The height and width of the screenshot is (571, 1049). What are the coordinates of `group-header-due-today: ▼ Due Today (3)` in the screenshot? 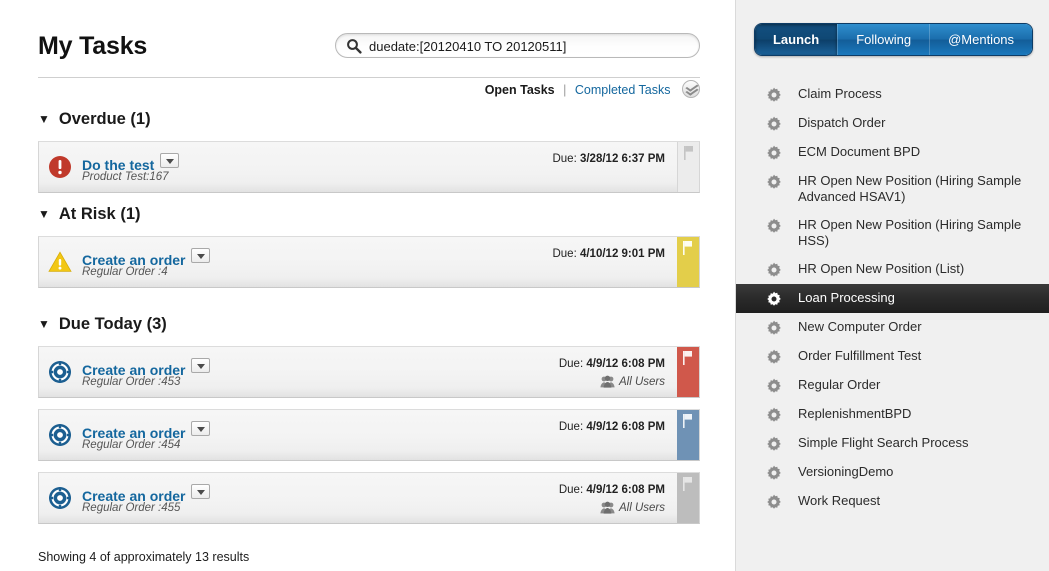 It's located at (102, 324).